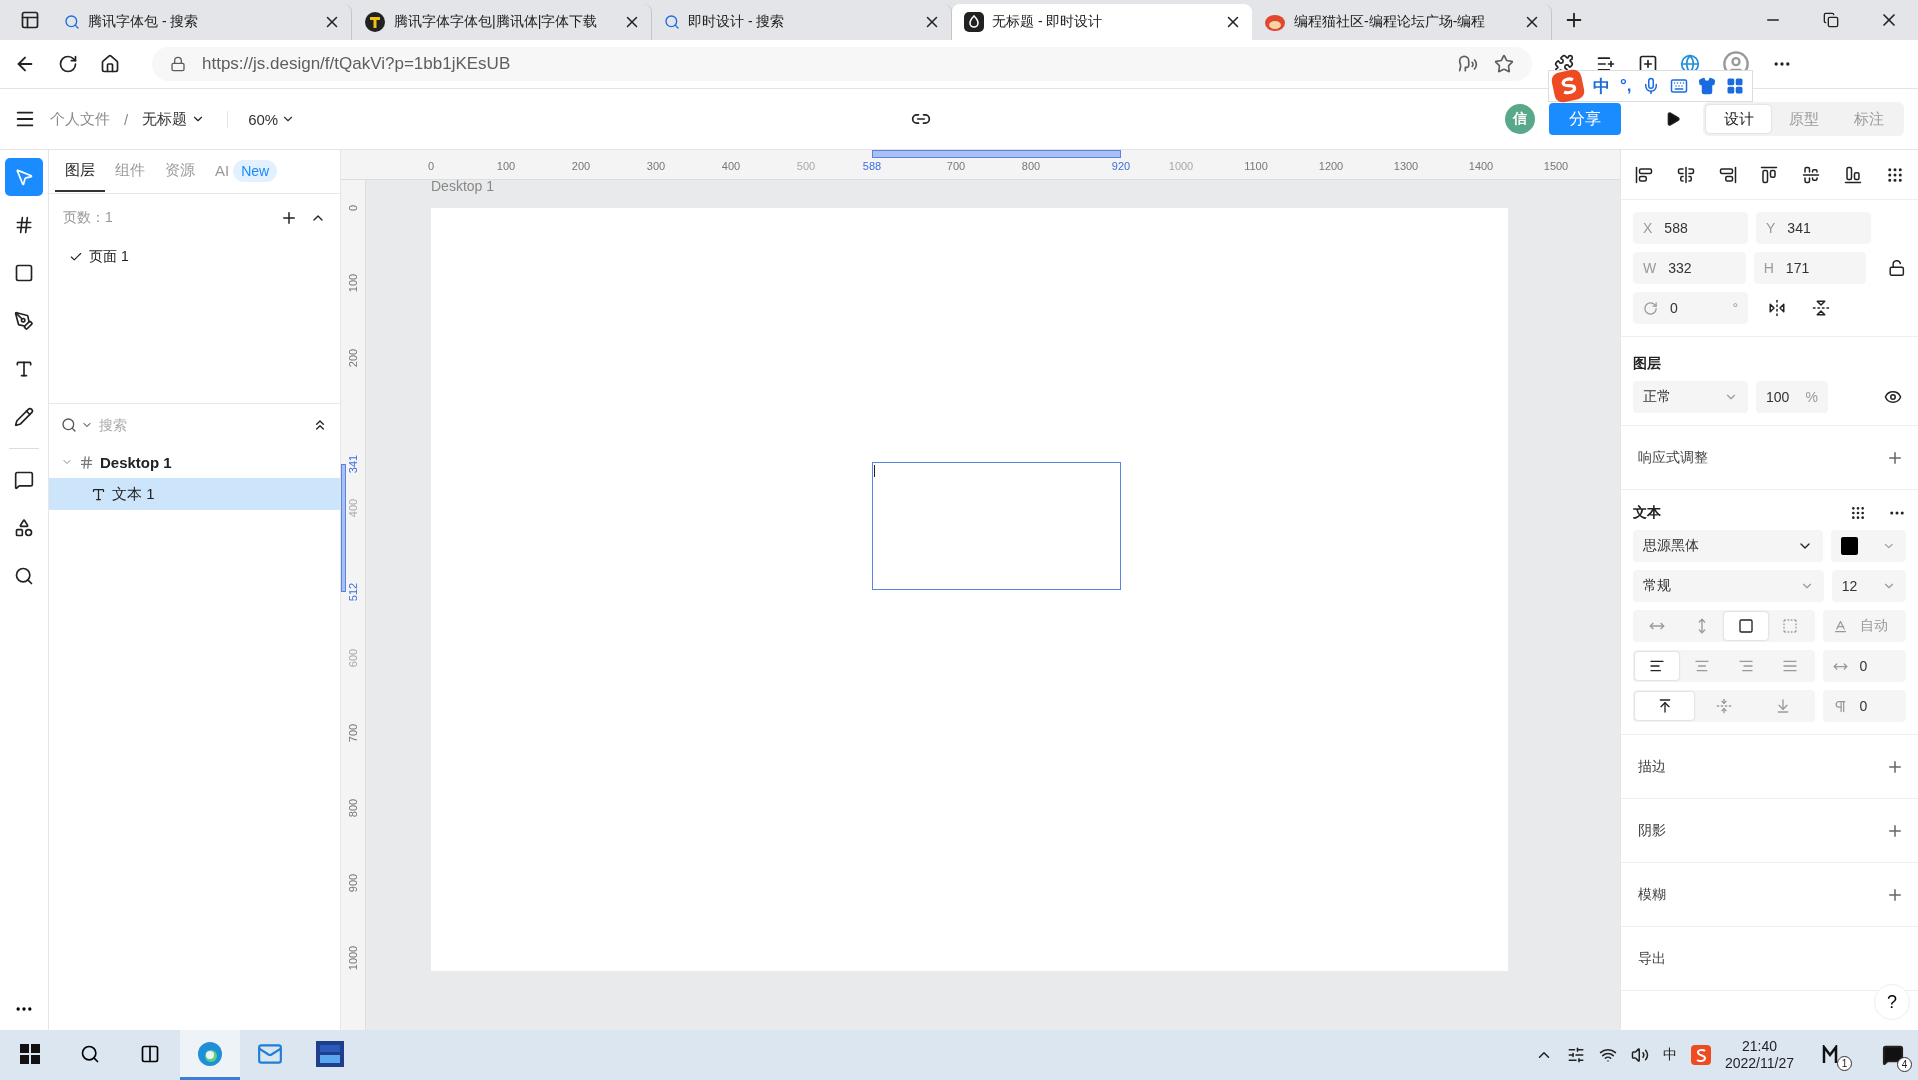 The image size is (1918, 1080). Describe the element at coordinates (1689, 268) in the screenshot. I see `geometry-field: W 332` at that location.